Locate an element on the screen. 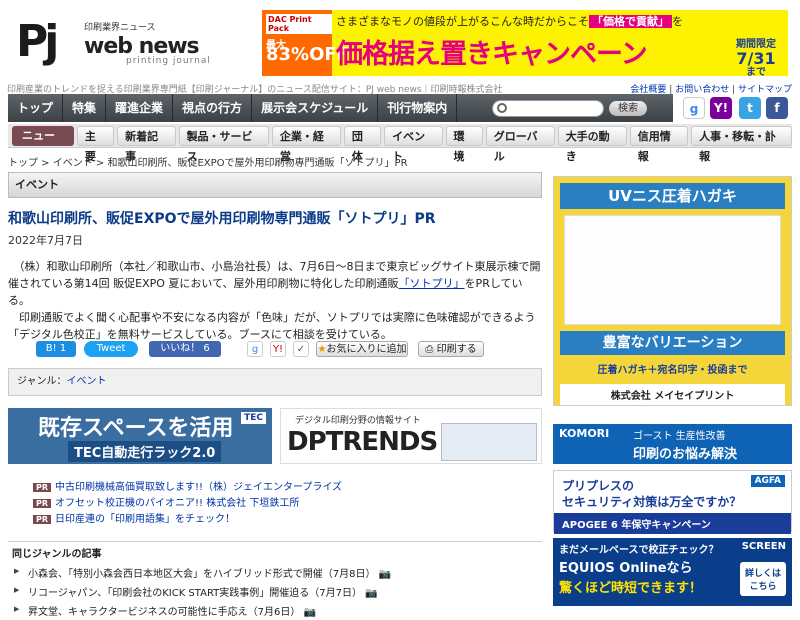 The width and height of the screenshot is (800, 620). agfa-campaign: APOGEE 6 年保守キャンペーン is located at coordinates (672, 523).